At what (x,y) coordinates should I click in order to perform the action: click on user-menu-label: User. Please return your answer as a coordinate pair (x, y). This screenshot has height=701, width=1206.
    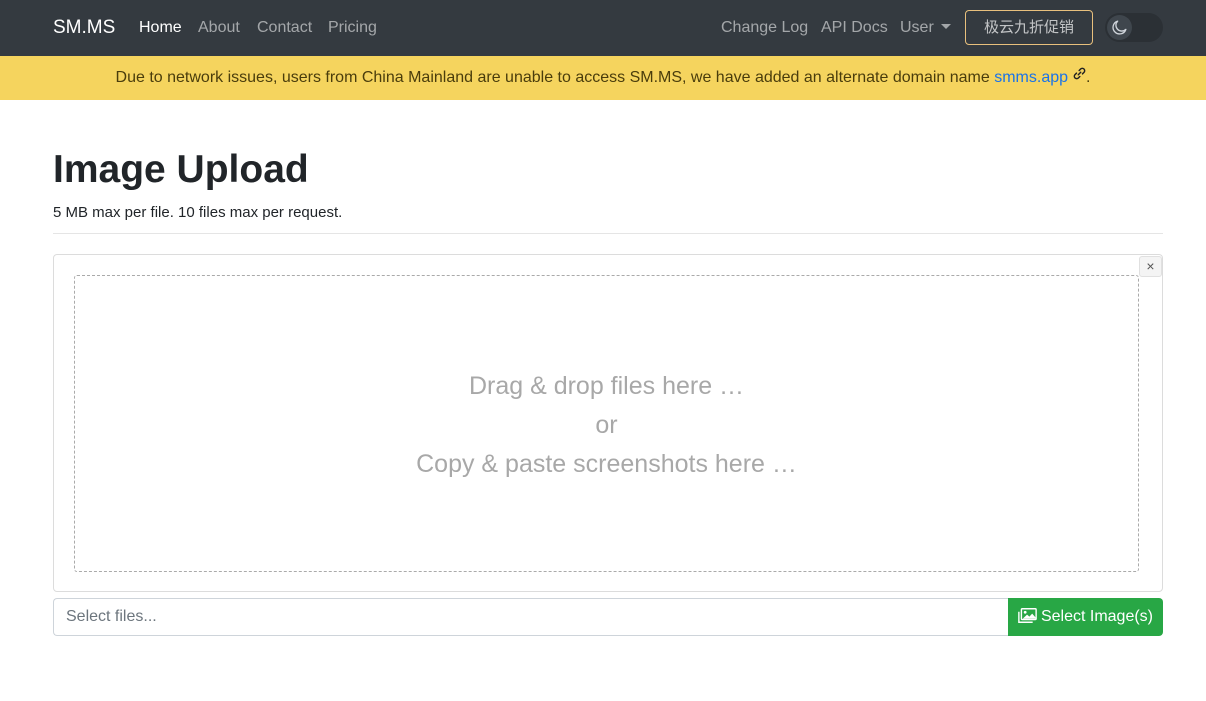
    Looking at the image, I should click on (917, 27).